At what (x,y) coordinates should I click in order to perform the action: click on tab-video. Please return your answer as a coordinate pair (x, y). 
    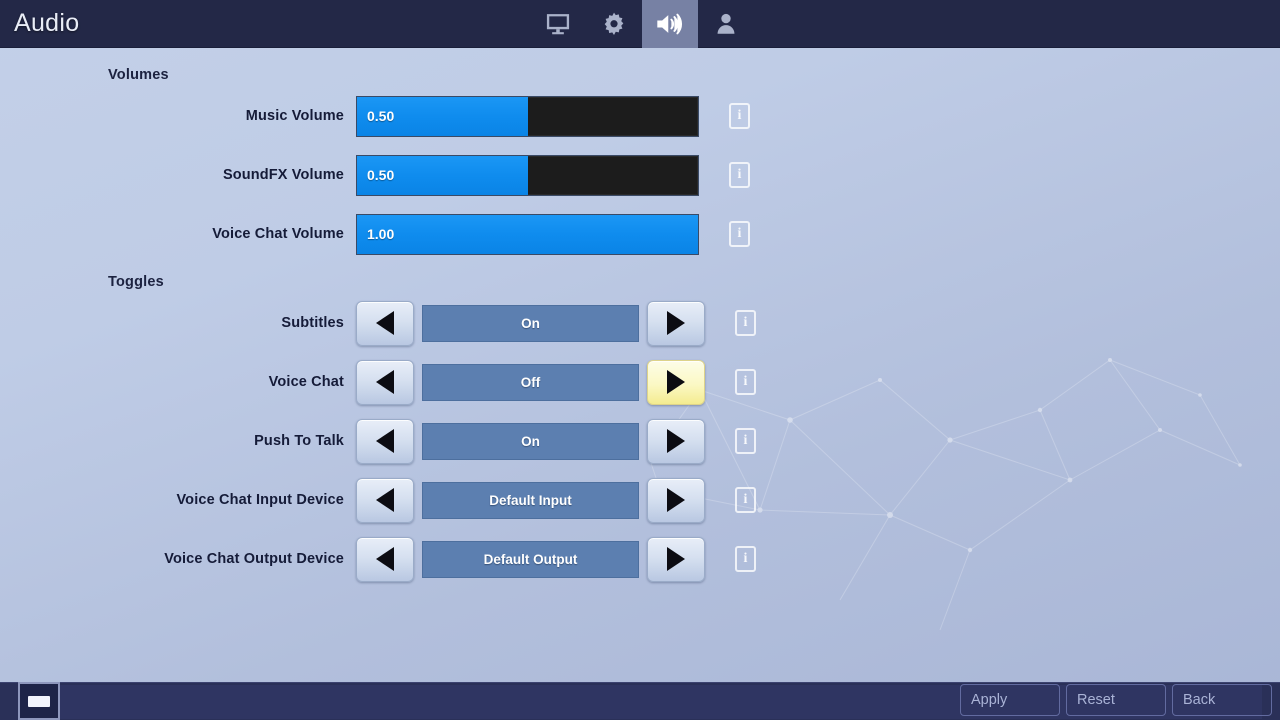
    Looking at the image, I should click on (558, 24).